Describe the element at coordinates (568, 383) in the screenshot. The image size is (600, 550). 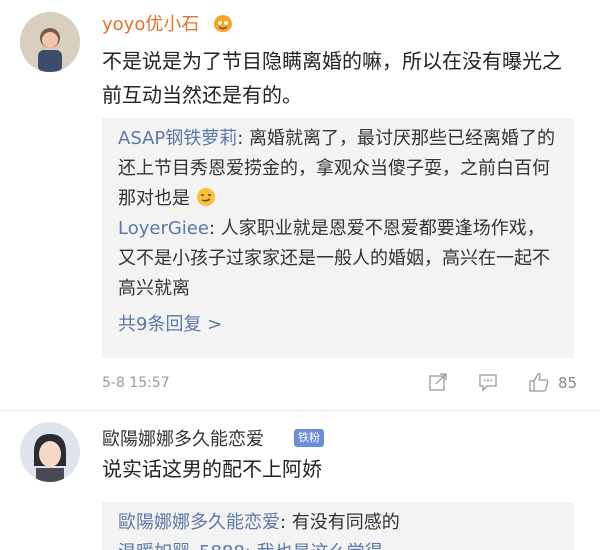
I see `like-count: 85` at that location.